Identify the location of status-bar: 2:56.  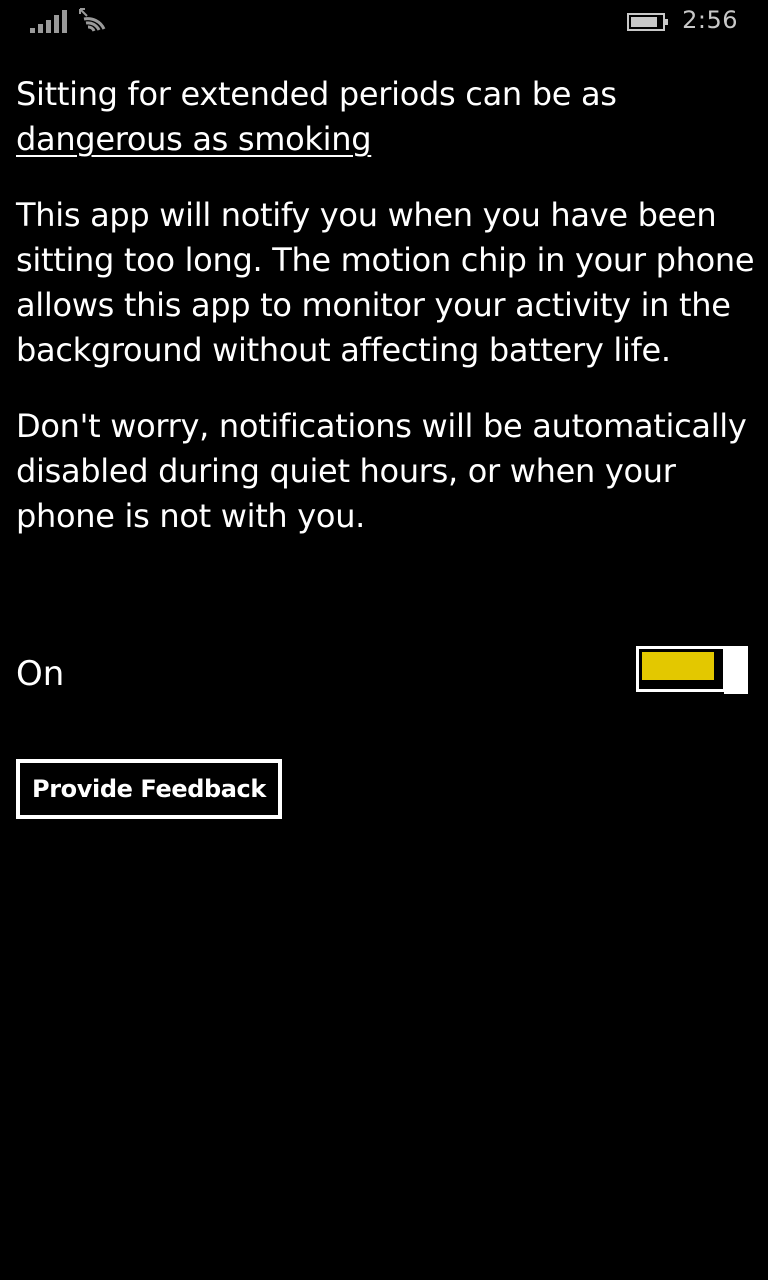
(384, 22).